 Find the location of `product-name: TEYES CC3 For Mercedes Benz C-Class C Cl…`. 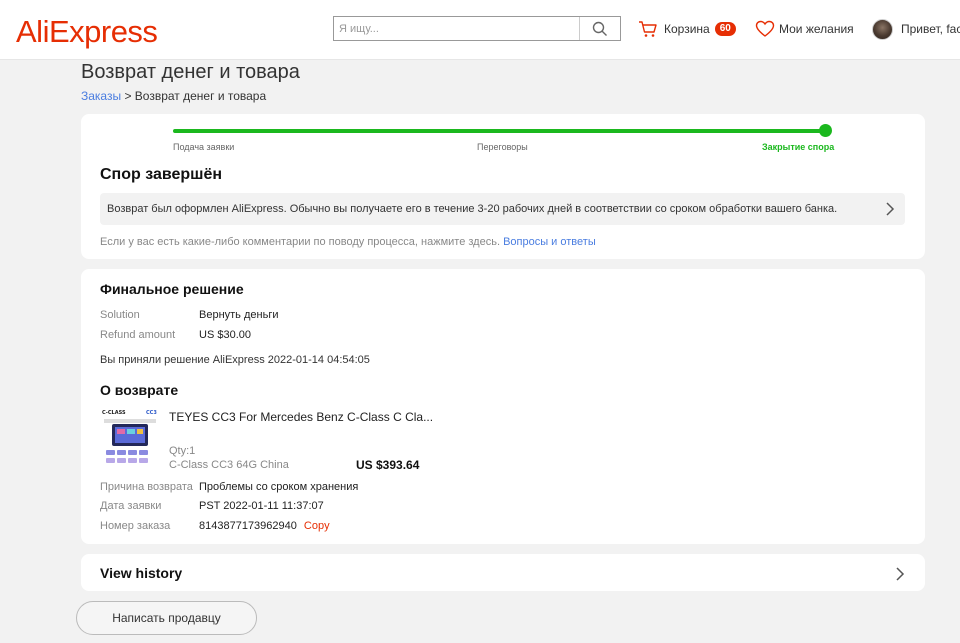

product-name: TEYES CC3 For Mercedes Benz C-Class C Cl… is located at coordinates (301, 417).